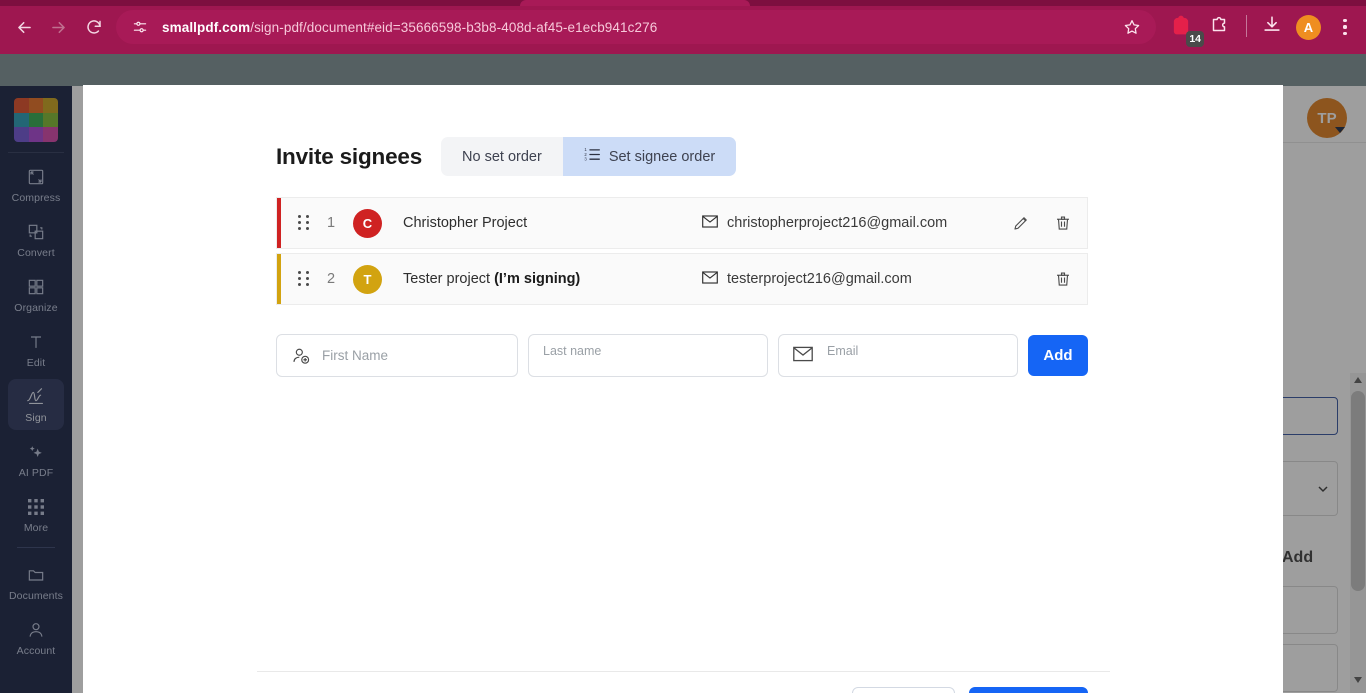 The image size is (1366, 693). What do you see at coordinates (1132, 27) in the screenshot?
I see `bookmark-star-icon` at bounding box center [1132, 27].